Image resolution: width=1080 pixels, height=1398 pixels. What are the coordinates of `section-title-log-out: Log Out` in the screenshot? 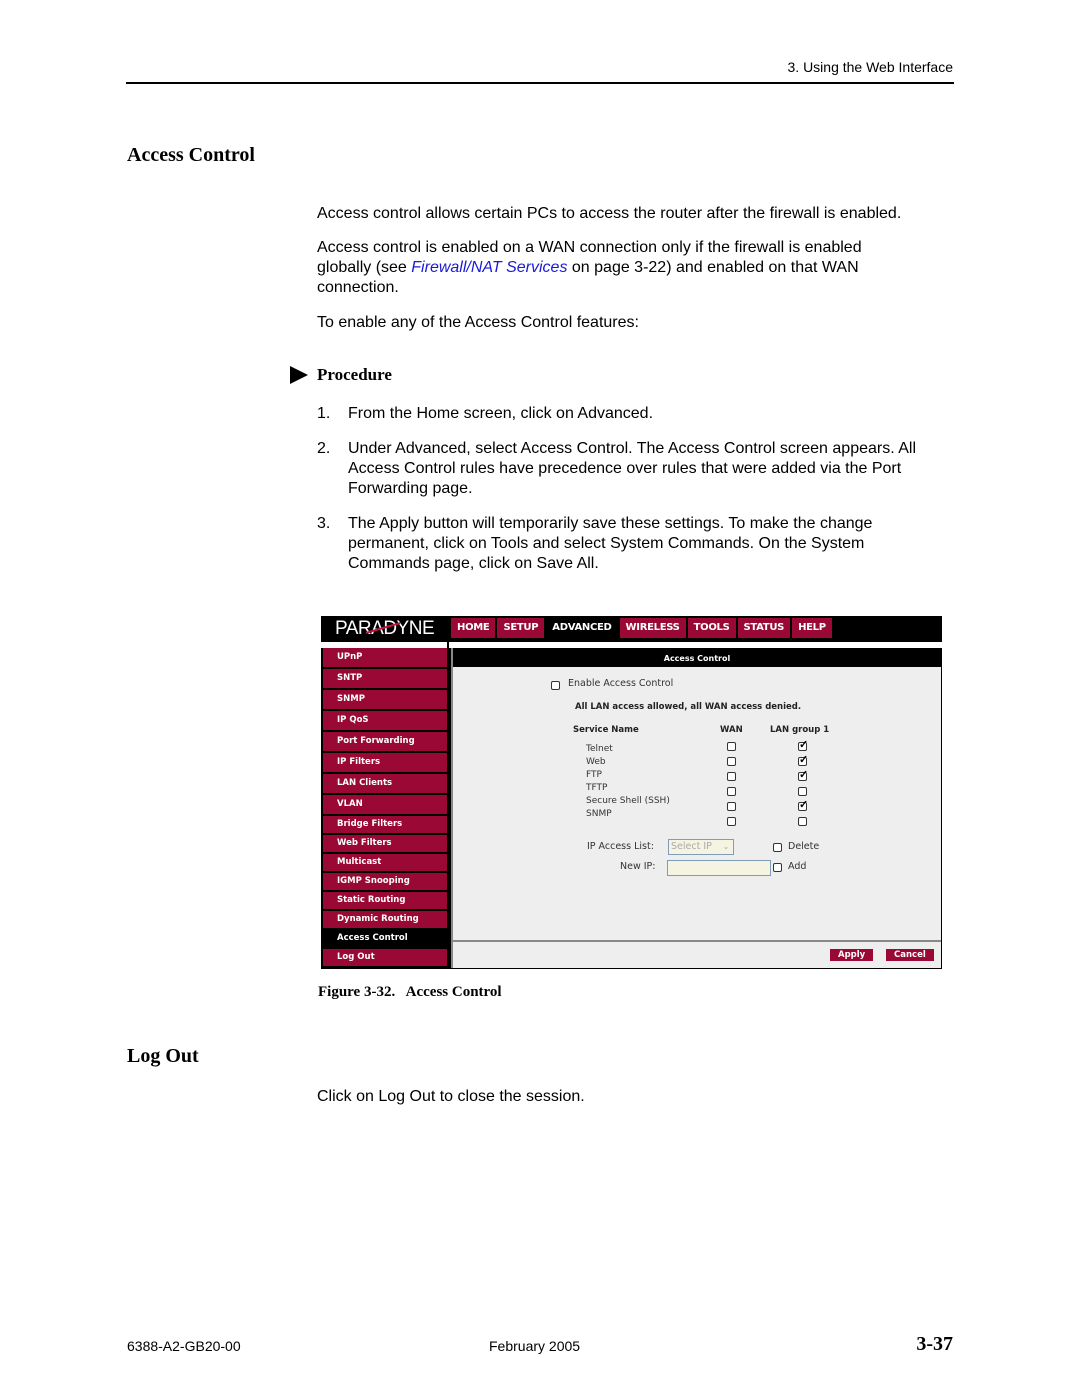 It's located at (163, 1056).